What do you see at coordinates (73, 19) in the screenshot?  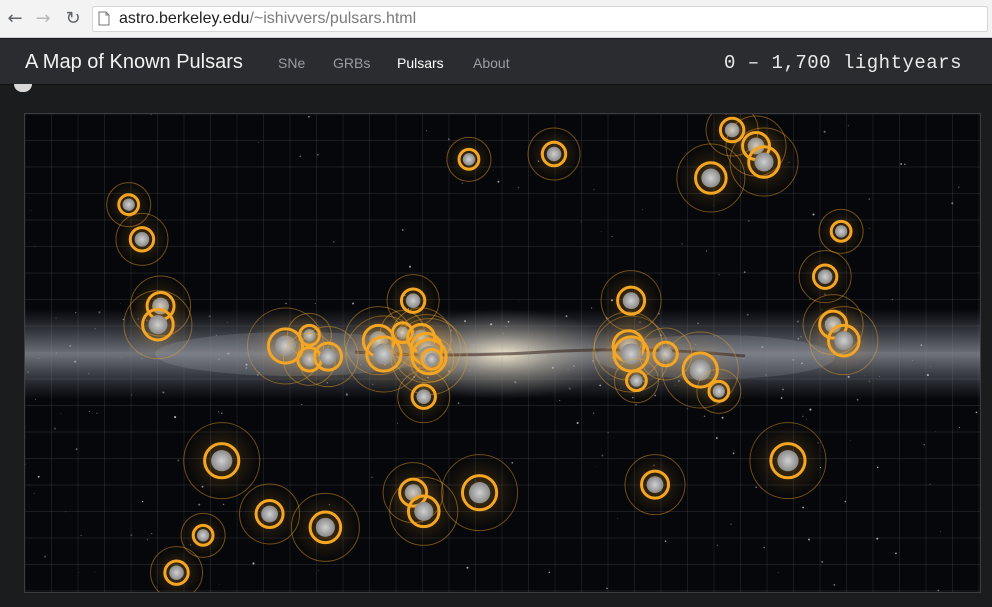 I see `reload-icon: ↻` at bounding box center [73, 19].